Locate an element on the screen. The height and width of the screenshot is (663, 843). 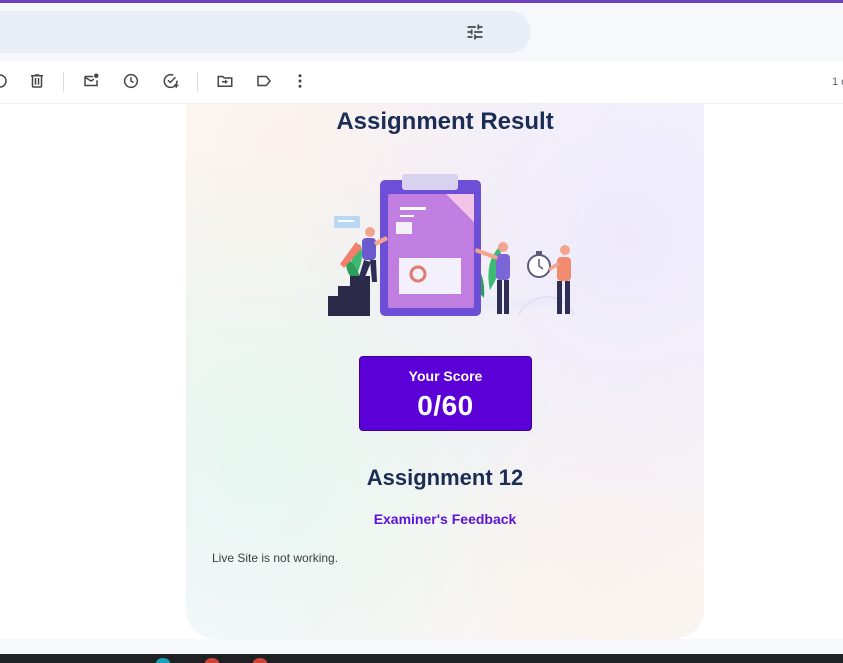
bottom-strip is located at coordinates (421, 646).